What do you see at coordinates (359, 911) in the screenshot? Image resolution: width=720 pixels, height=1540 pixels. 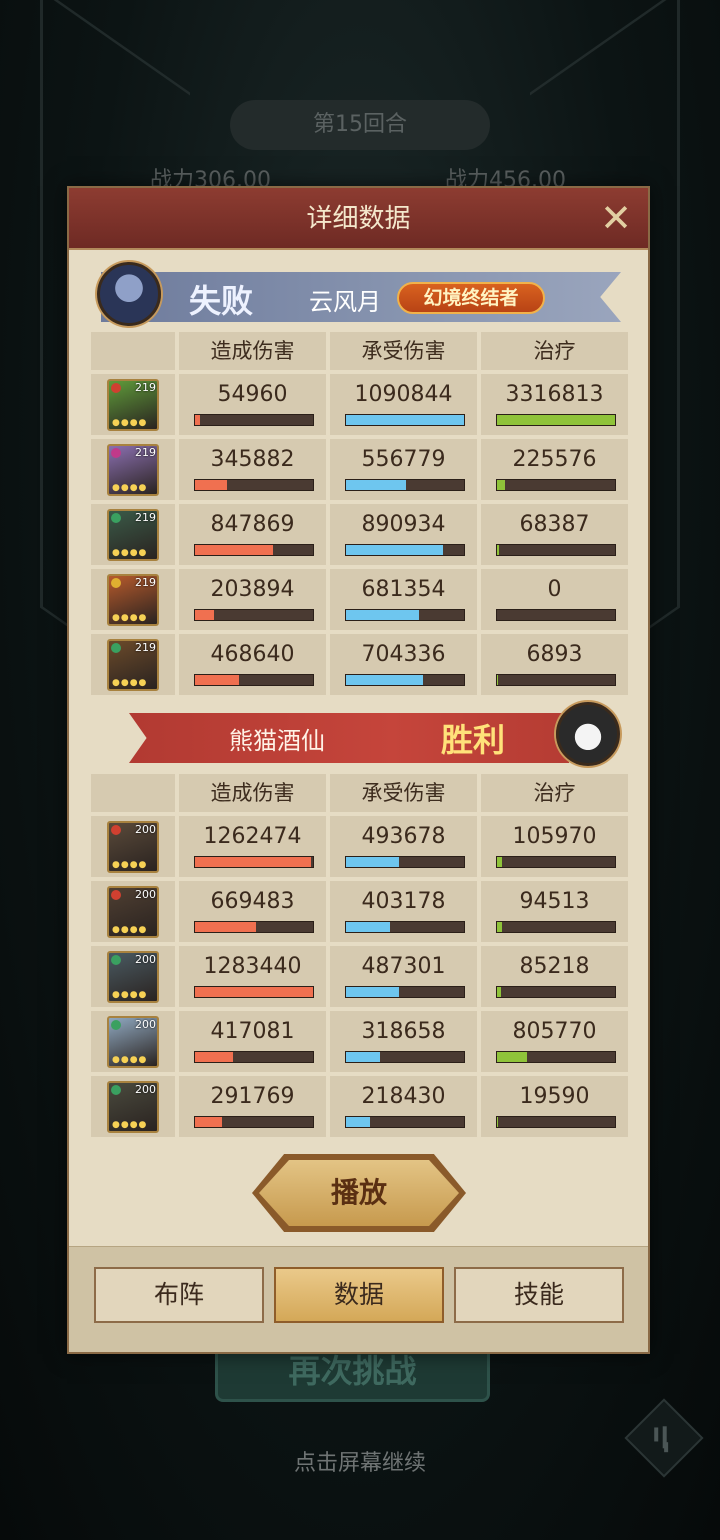 I see `table-row: 200 ●●●● 669483 403178 94513` at bounding box center [359, 911].